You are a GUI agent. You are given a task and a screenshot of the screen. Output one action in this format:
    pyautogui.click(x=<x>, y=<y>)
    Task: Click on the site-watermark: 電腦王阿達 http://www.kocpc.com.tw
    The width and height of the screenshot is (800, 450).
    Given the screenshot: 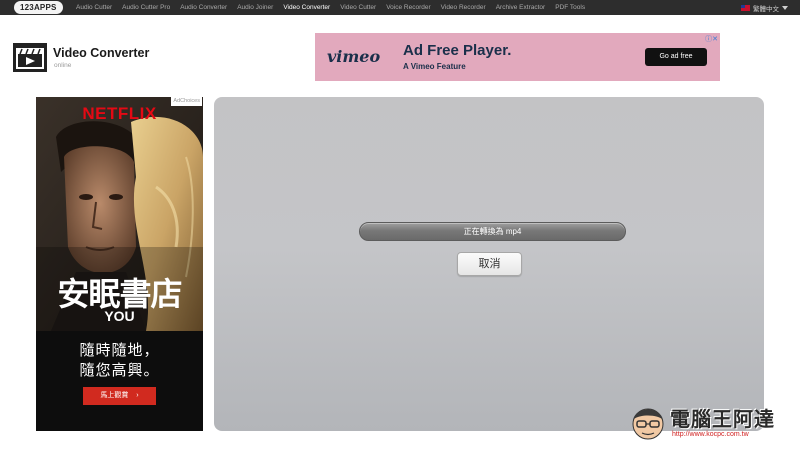 What is the action you would take?
    pyautogui.click(x=713, y=423)
    